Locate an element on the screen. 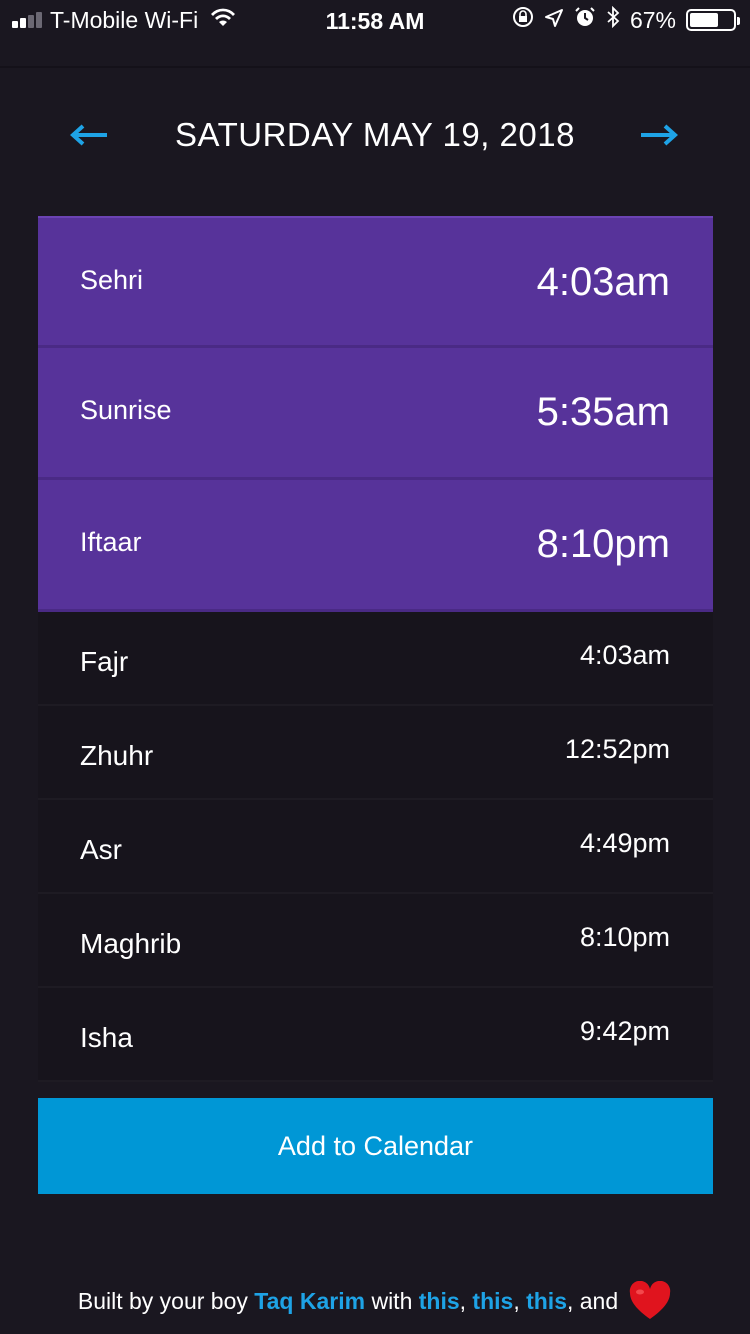 The height and width of the screenshot is (1334, 750). footer-suffix: , and is located at coordinates (592, 1300).